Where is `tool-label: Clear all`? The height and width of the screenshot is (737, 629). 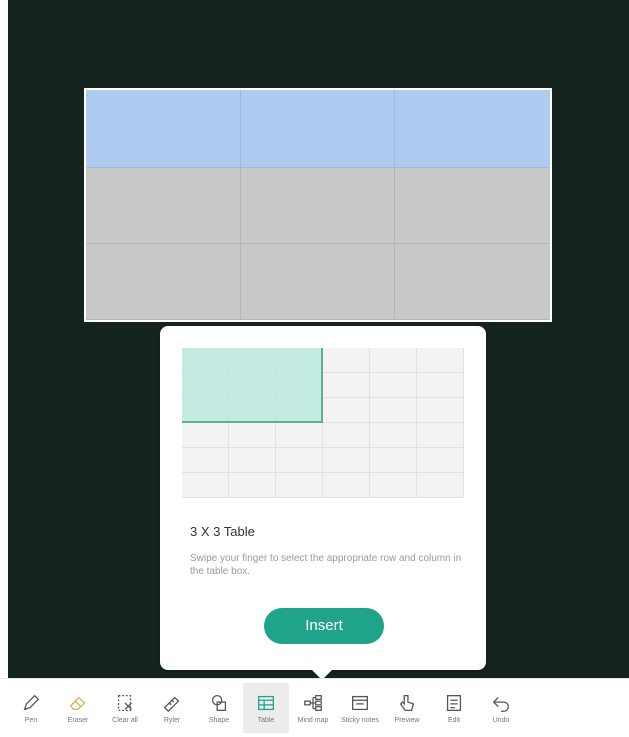 tool-label: Clear all is located at coordinates (125, 720).